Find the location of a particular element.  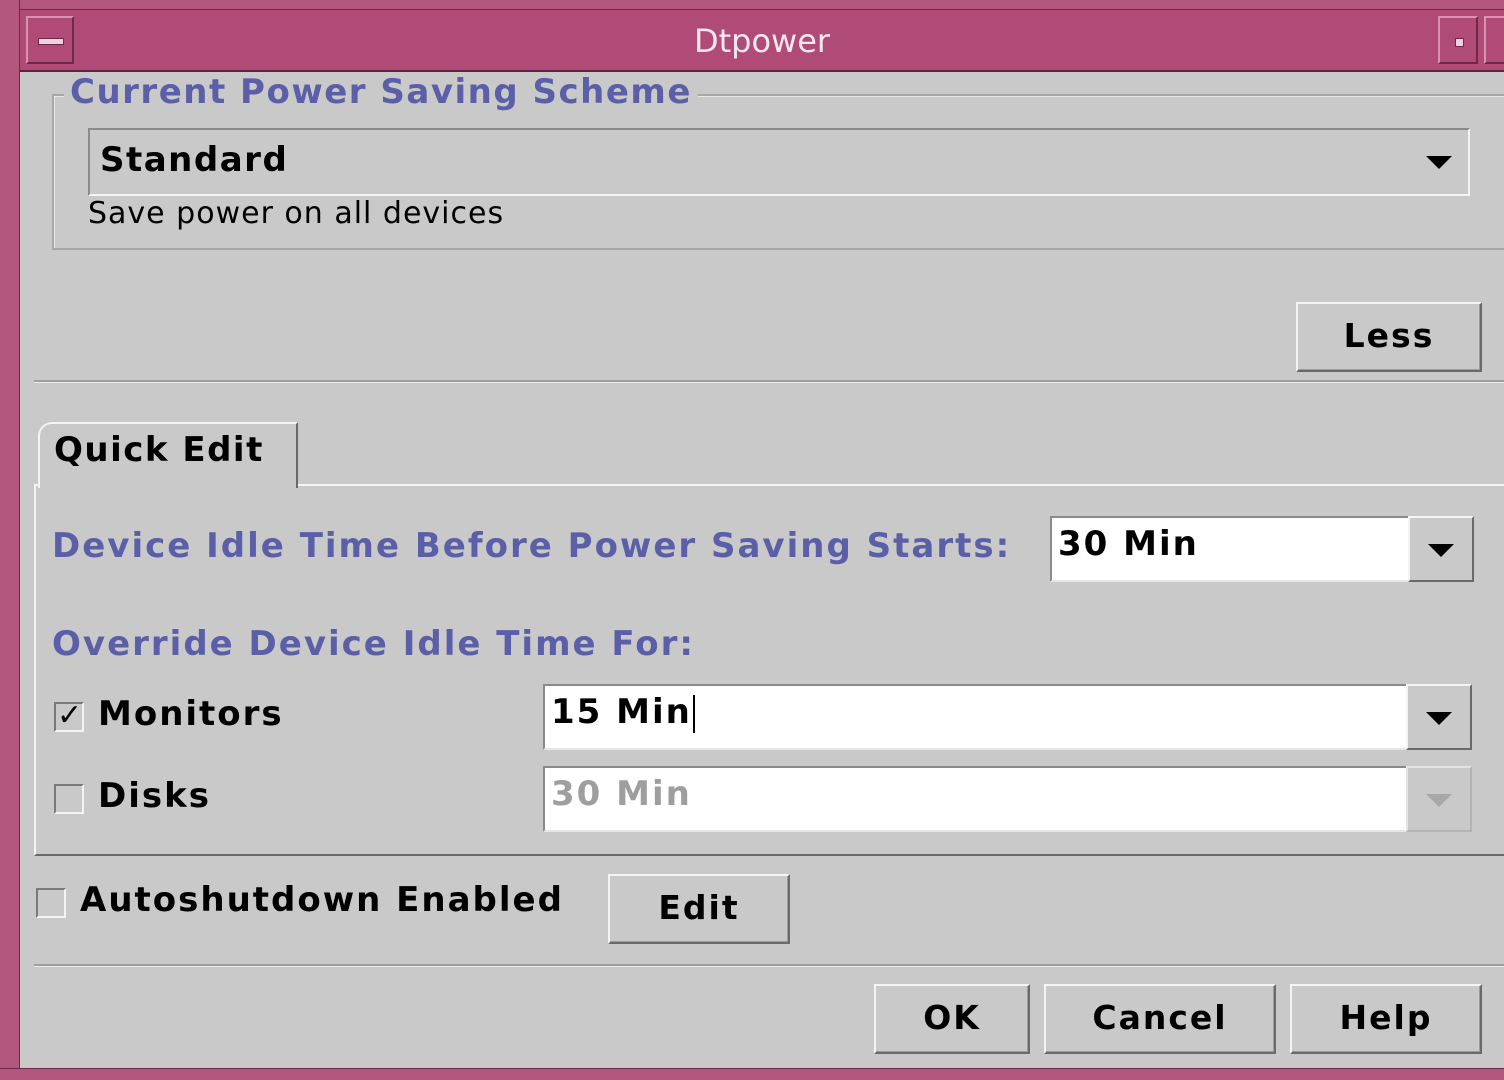

title-bar: Dtpower is located at coordinates (762, 41).